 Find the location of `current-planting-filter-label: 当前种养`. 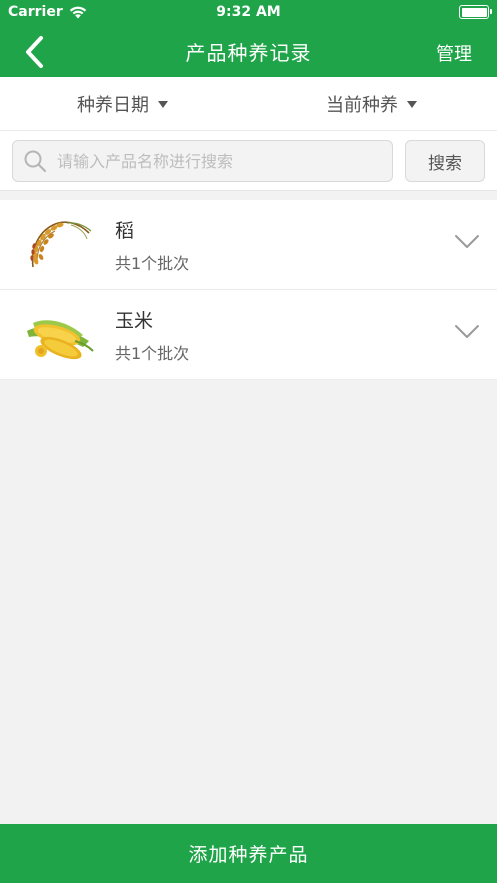

current-planting-filter-label: 当前种养 is located at coordinates (362, 105).